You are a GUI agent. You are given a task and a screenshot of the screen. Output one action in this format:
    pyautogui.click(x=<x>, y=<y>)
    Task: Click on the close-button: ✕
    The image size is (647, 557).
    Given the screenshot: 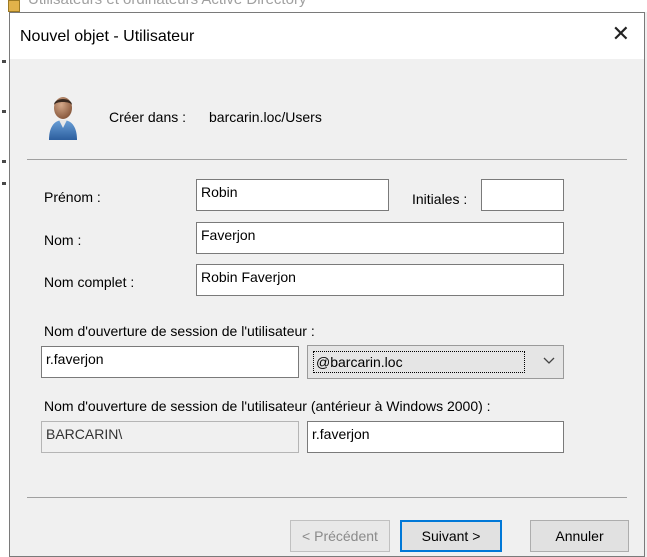 What is the action you would take?
    pyautogui.click(x=621, y=34)
    